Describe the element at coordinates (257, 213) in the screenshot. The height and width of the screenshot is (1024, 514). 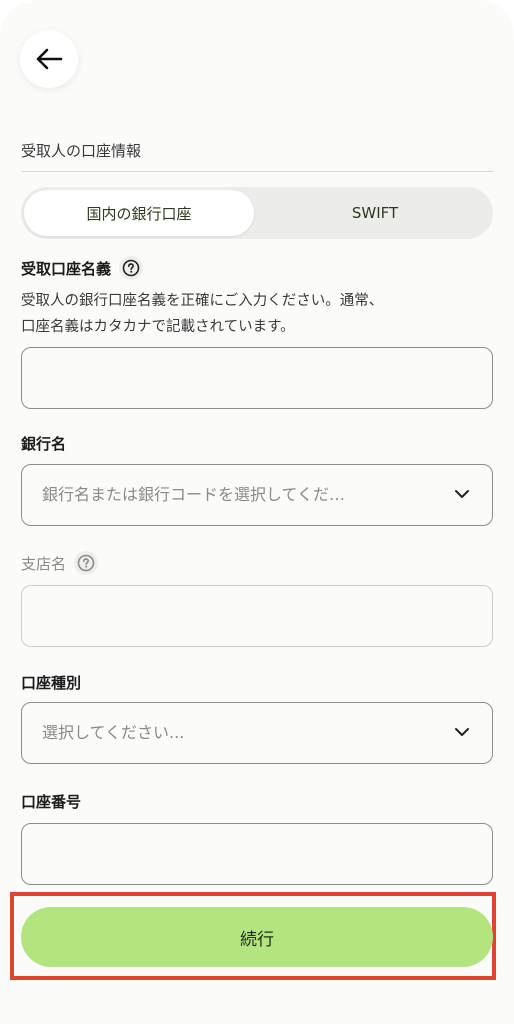
I see `account-type-tabs: 国内の銀行口座 SWIFT` at that location.